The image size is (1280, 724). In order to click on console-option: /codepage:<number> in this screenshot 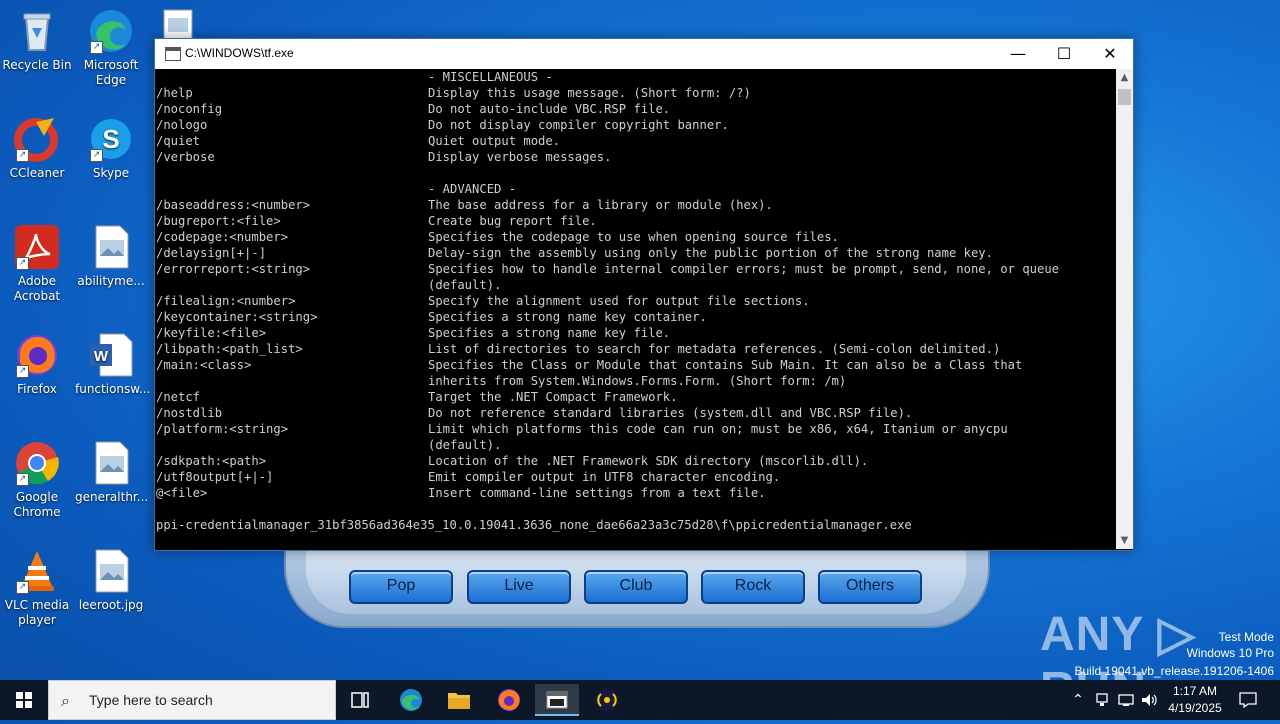, I will do `click(222, 237)`.